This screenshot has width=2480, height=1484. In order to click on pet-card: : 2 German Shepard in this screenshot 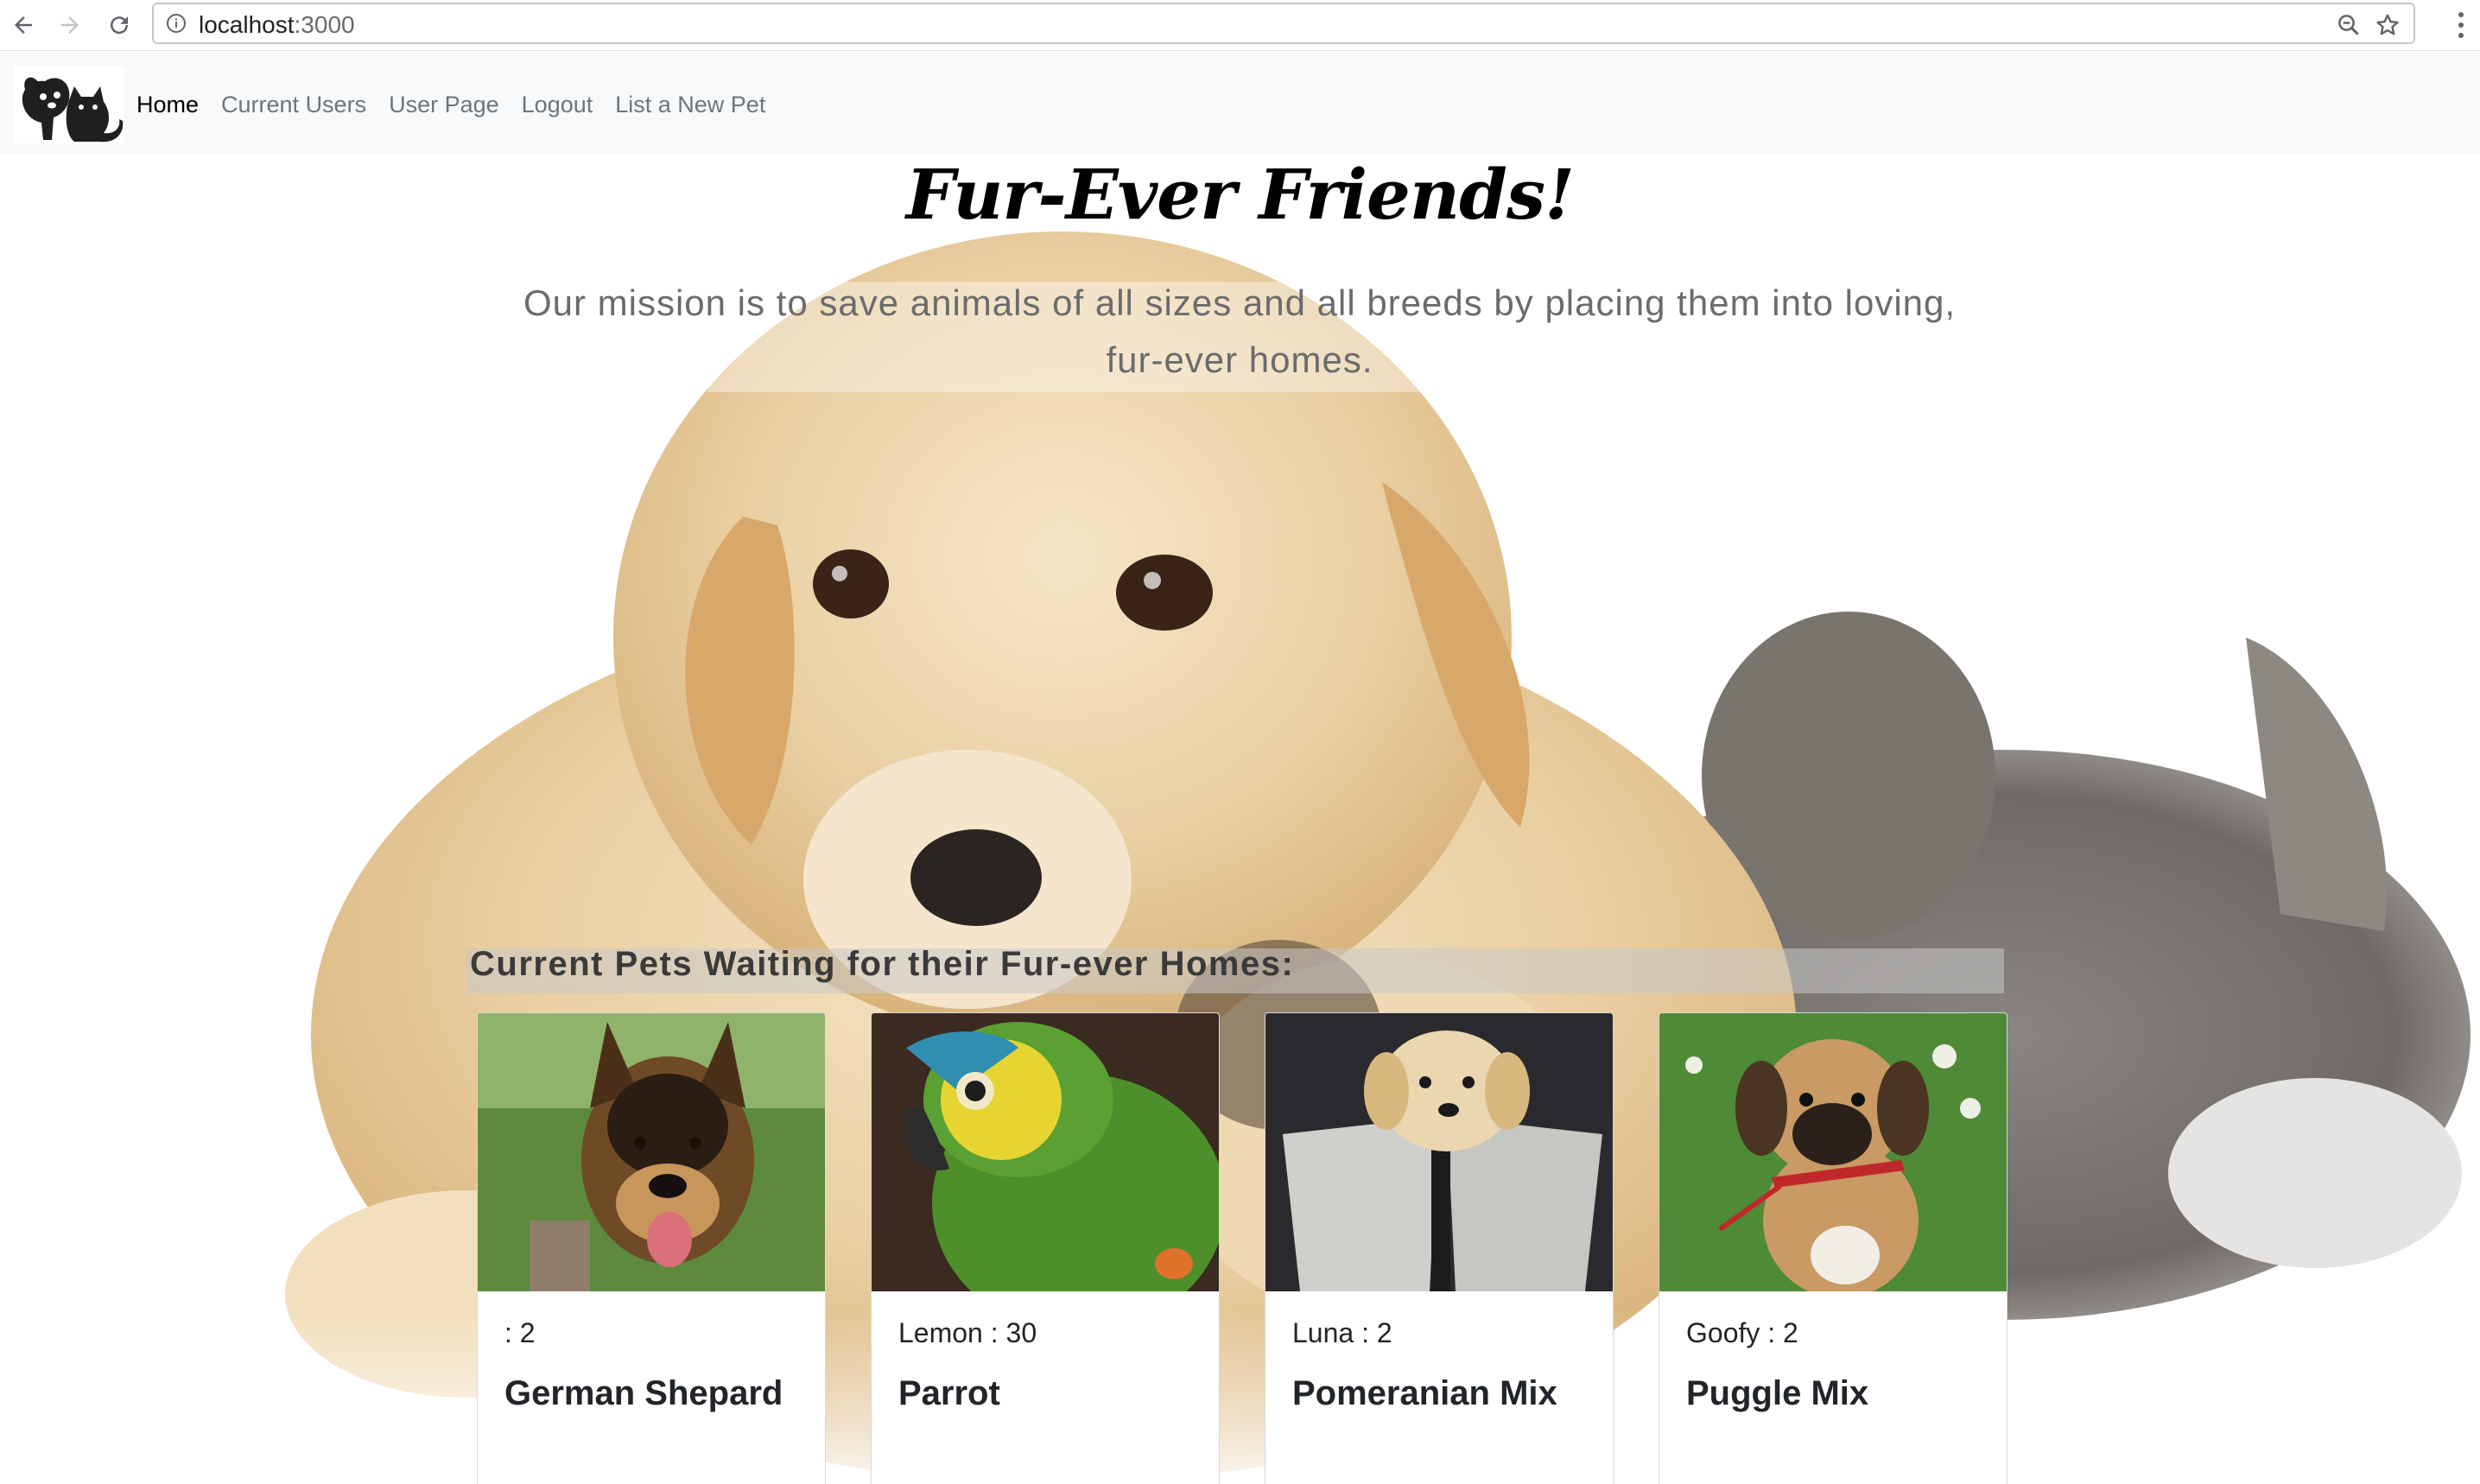, I will do `click(651, 1248)`.